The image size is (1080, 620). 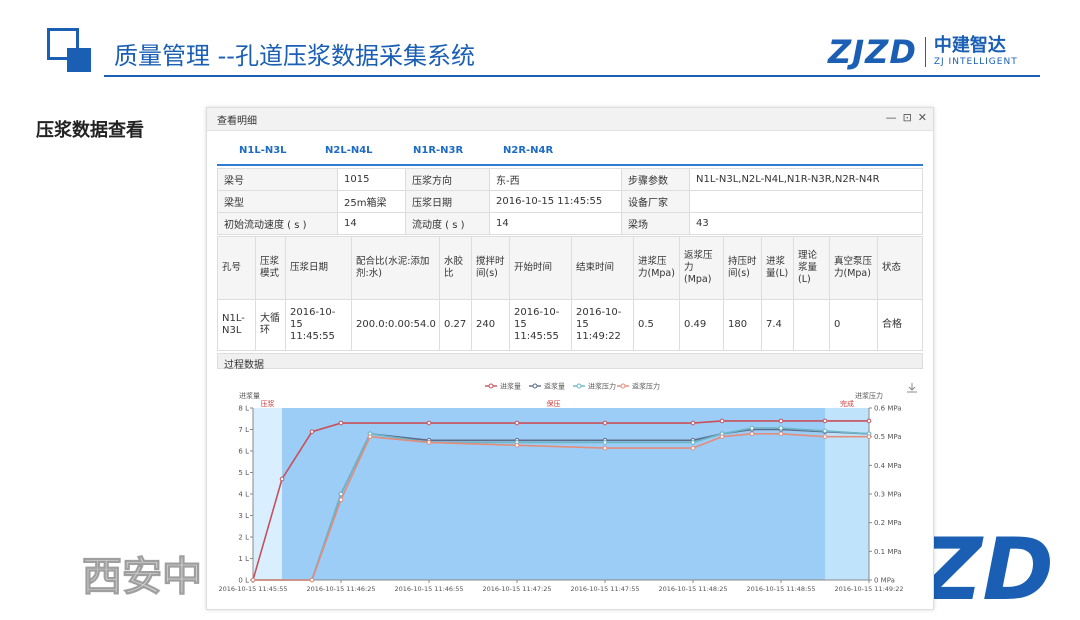 What do you see at coordinates (900, 325) in the screenshot?
I see `status-cell: 合格` at bounding box center [900, 325].